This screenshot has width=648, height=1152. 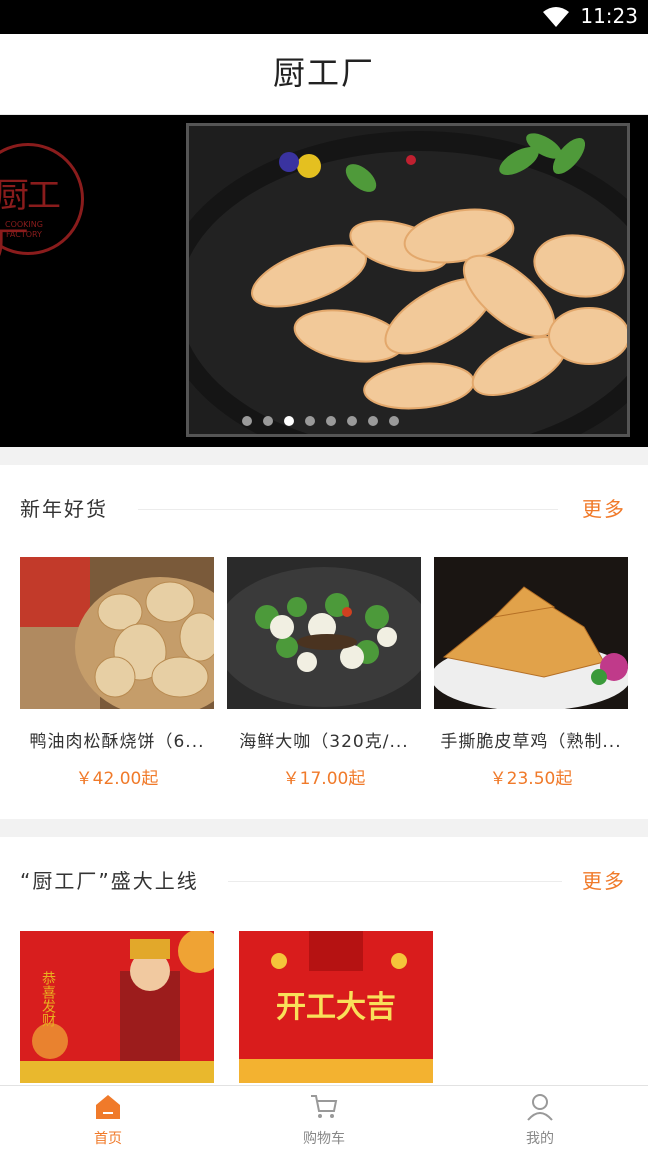 I want to click on carousel-dot-active, so click(x=289, y=421).